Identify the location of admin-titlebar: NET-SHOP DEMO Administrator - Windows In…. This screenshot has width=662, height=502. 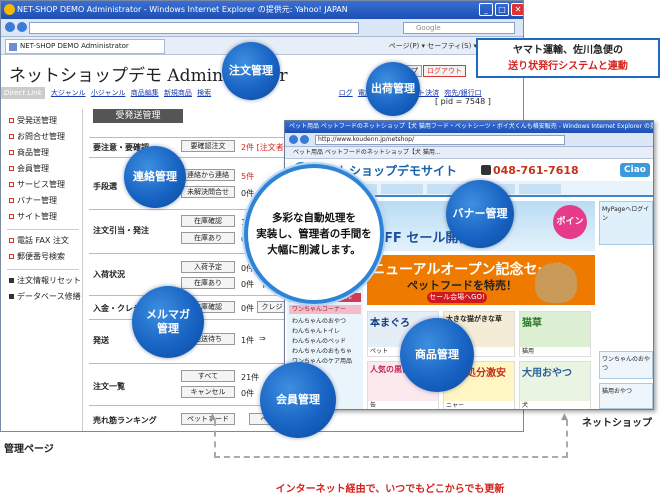
(262, 10).